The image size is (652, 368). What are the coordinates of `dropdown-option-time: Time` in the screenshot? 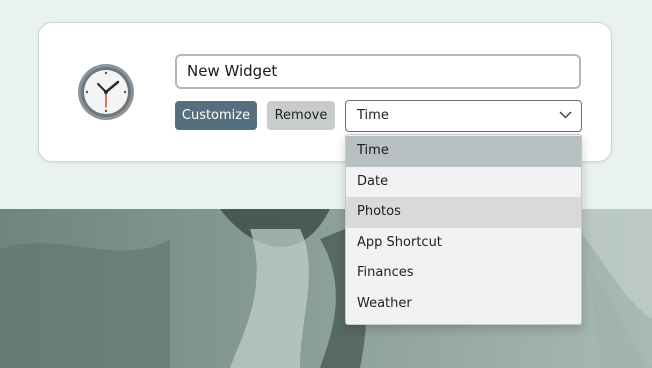 It's located at (463, 151).